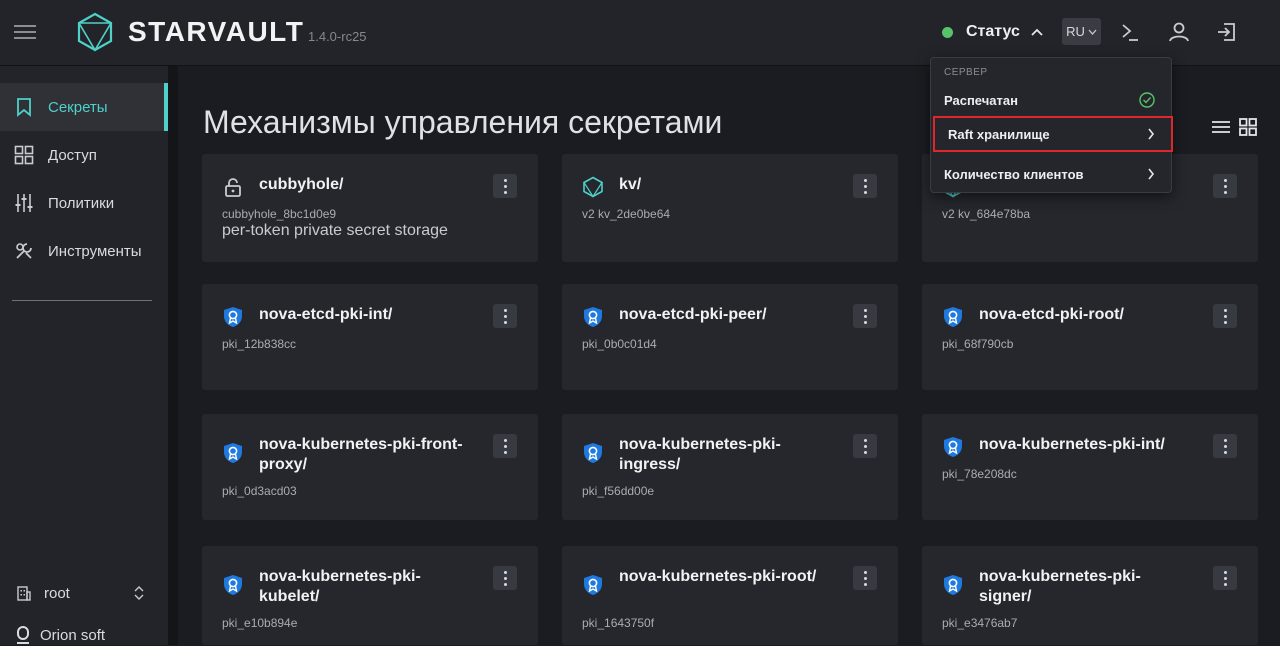  I want to click on kv-icon, so click(593, 187).